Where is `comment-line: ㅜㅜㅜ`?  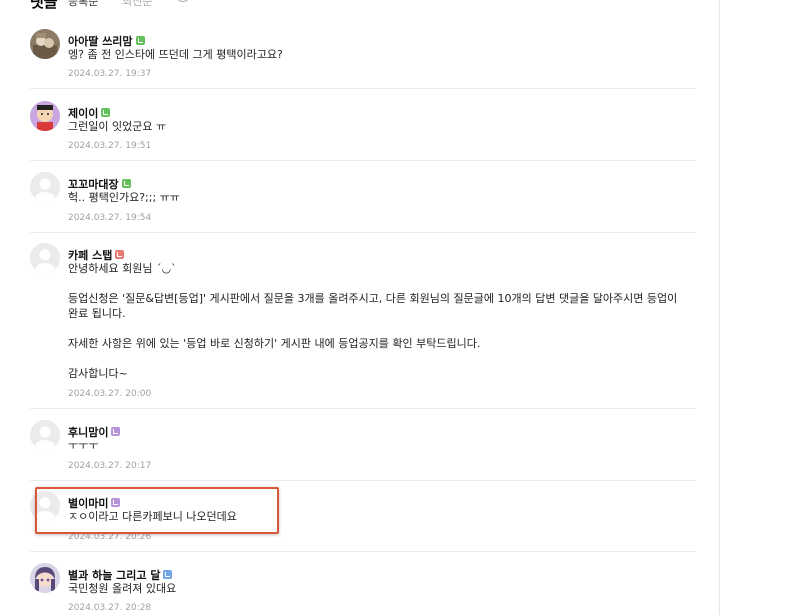
comment-line: ㅜㅜㅜ is located at coordinates (83, 445).